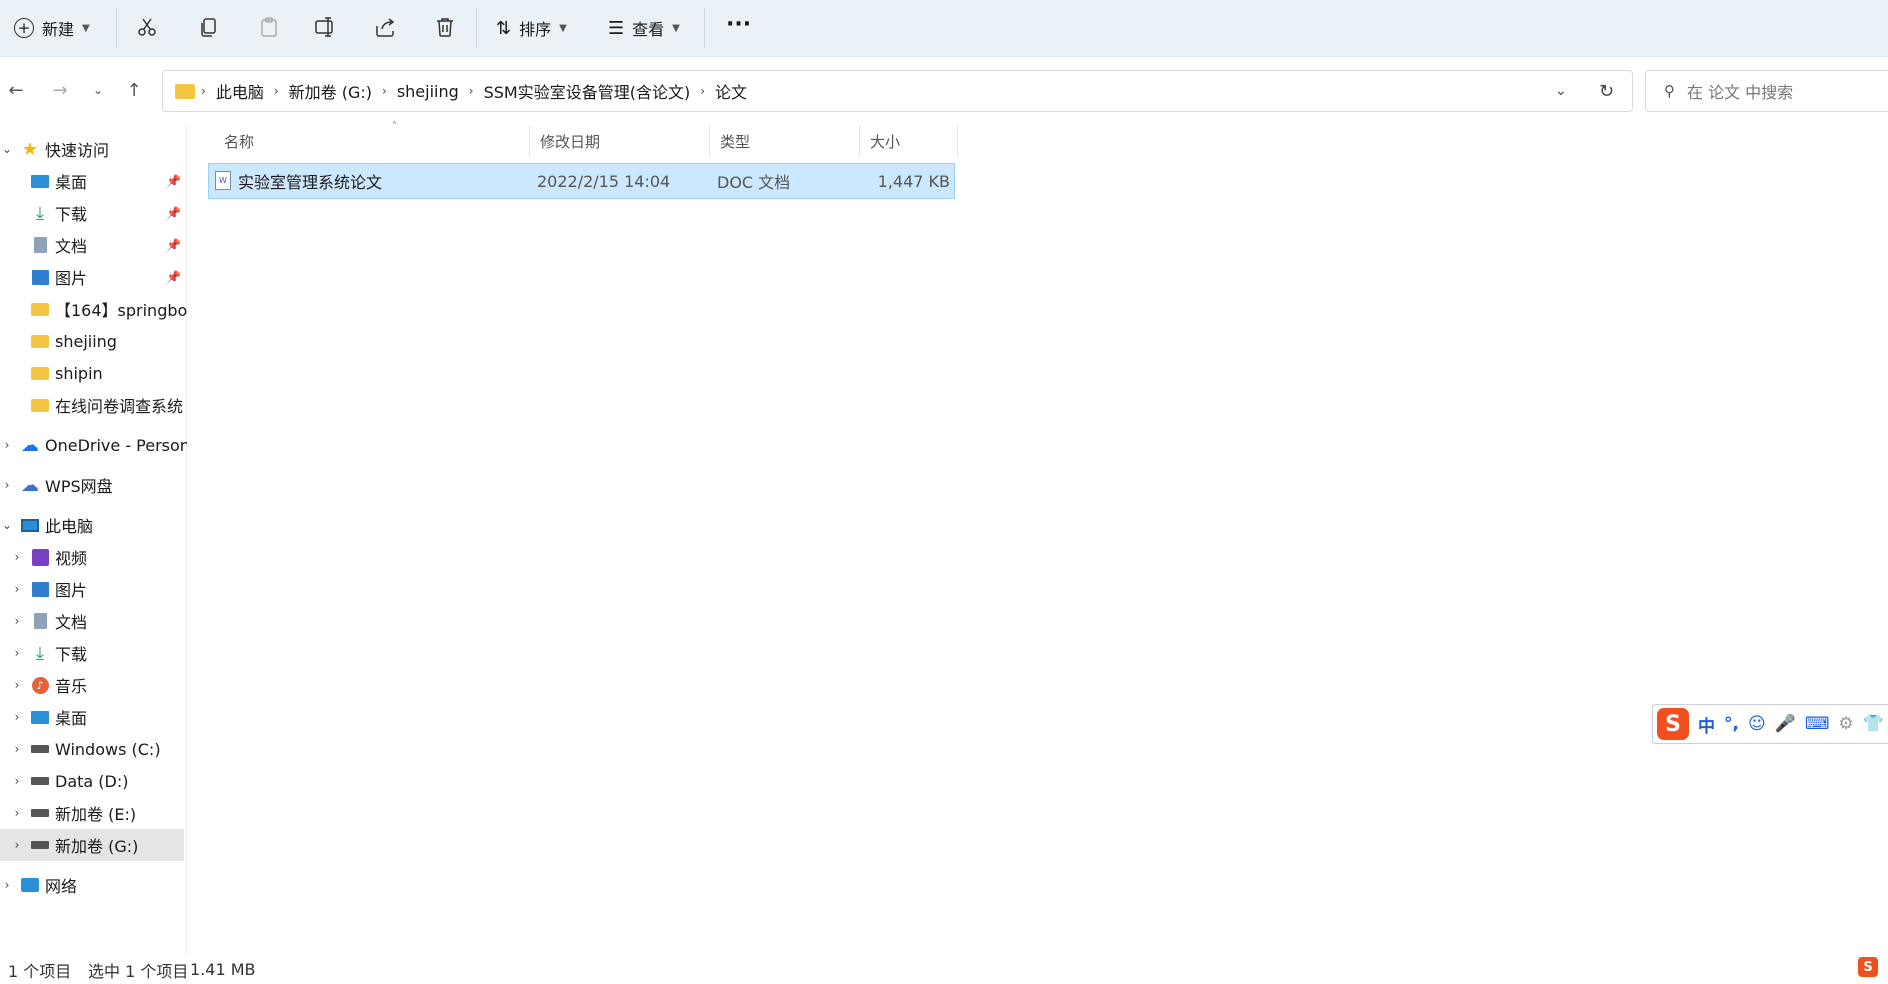 The width and height of the screenshot is (1888, 984). What do you see at coordinates (60, 90) in the screenshot?
I see `forward-arrow-icon: →` at bounding box center [60, 90].